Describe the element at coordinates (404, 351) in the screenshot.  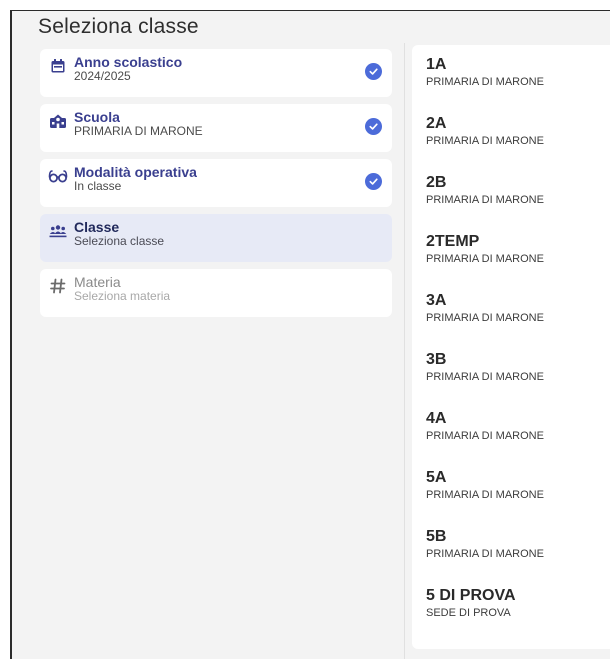
I see `divider` at that location.